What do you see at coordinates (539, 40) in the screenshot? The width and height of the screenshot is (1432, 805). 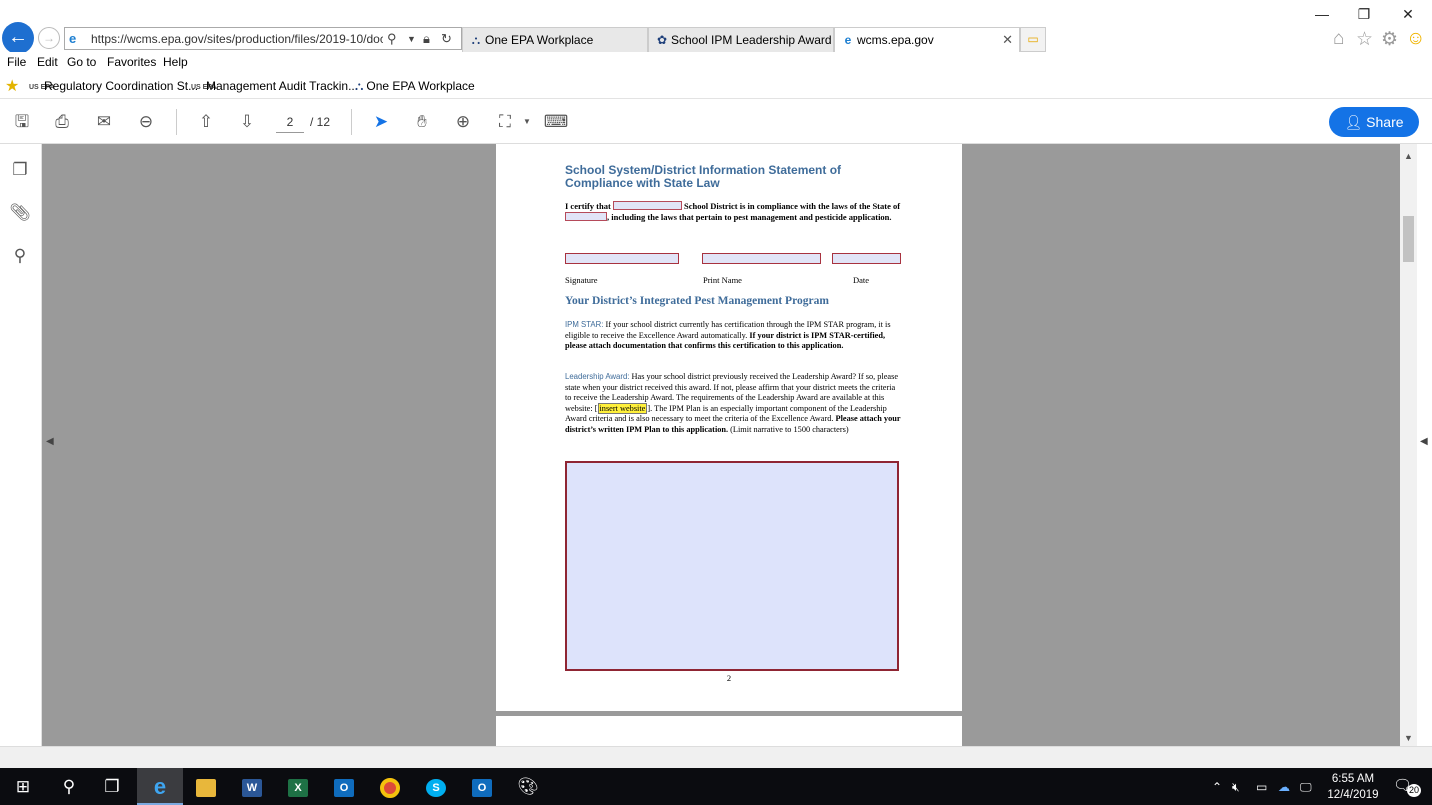 I see `tab-label: One EPA Workplace` at bounding box center [539, 40].